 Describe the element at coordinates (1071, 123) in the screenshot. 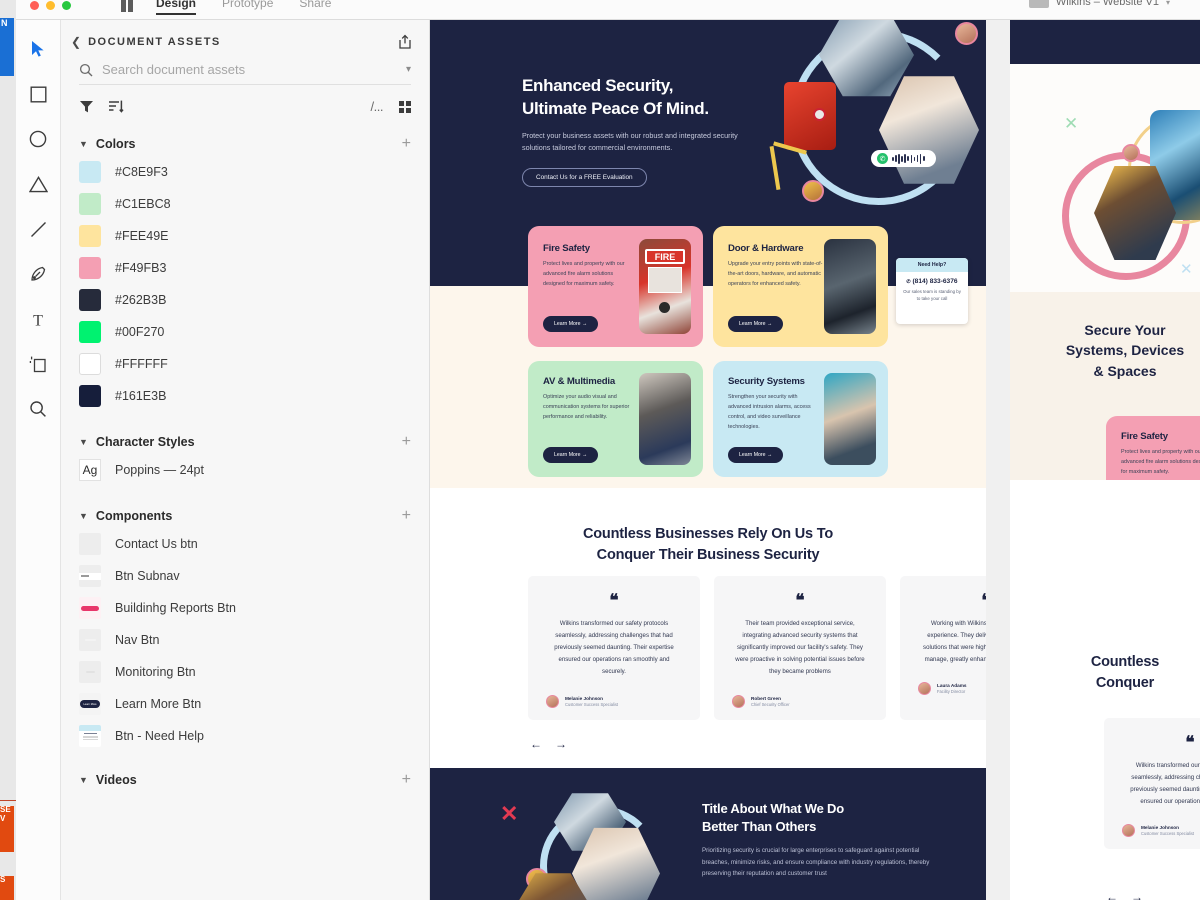

I see `decorative-x-green: ✕` at that location.